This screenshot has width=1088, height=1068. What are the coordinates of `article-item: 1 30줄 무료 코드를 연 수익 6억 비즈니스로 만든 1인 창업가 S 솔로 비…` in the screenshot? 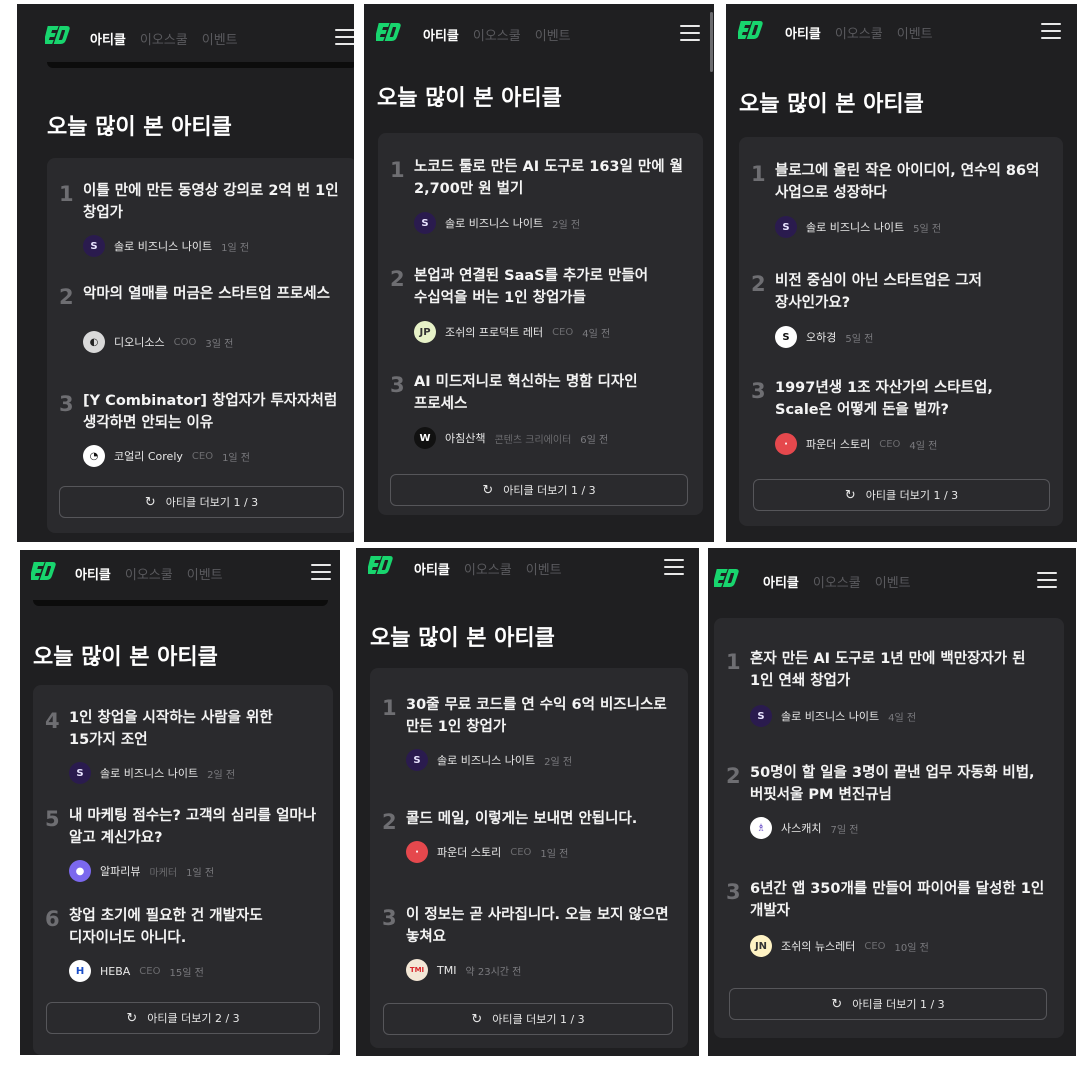 It's located at (529, 734).